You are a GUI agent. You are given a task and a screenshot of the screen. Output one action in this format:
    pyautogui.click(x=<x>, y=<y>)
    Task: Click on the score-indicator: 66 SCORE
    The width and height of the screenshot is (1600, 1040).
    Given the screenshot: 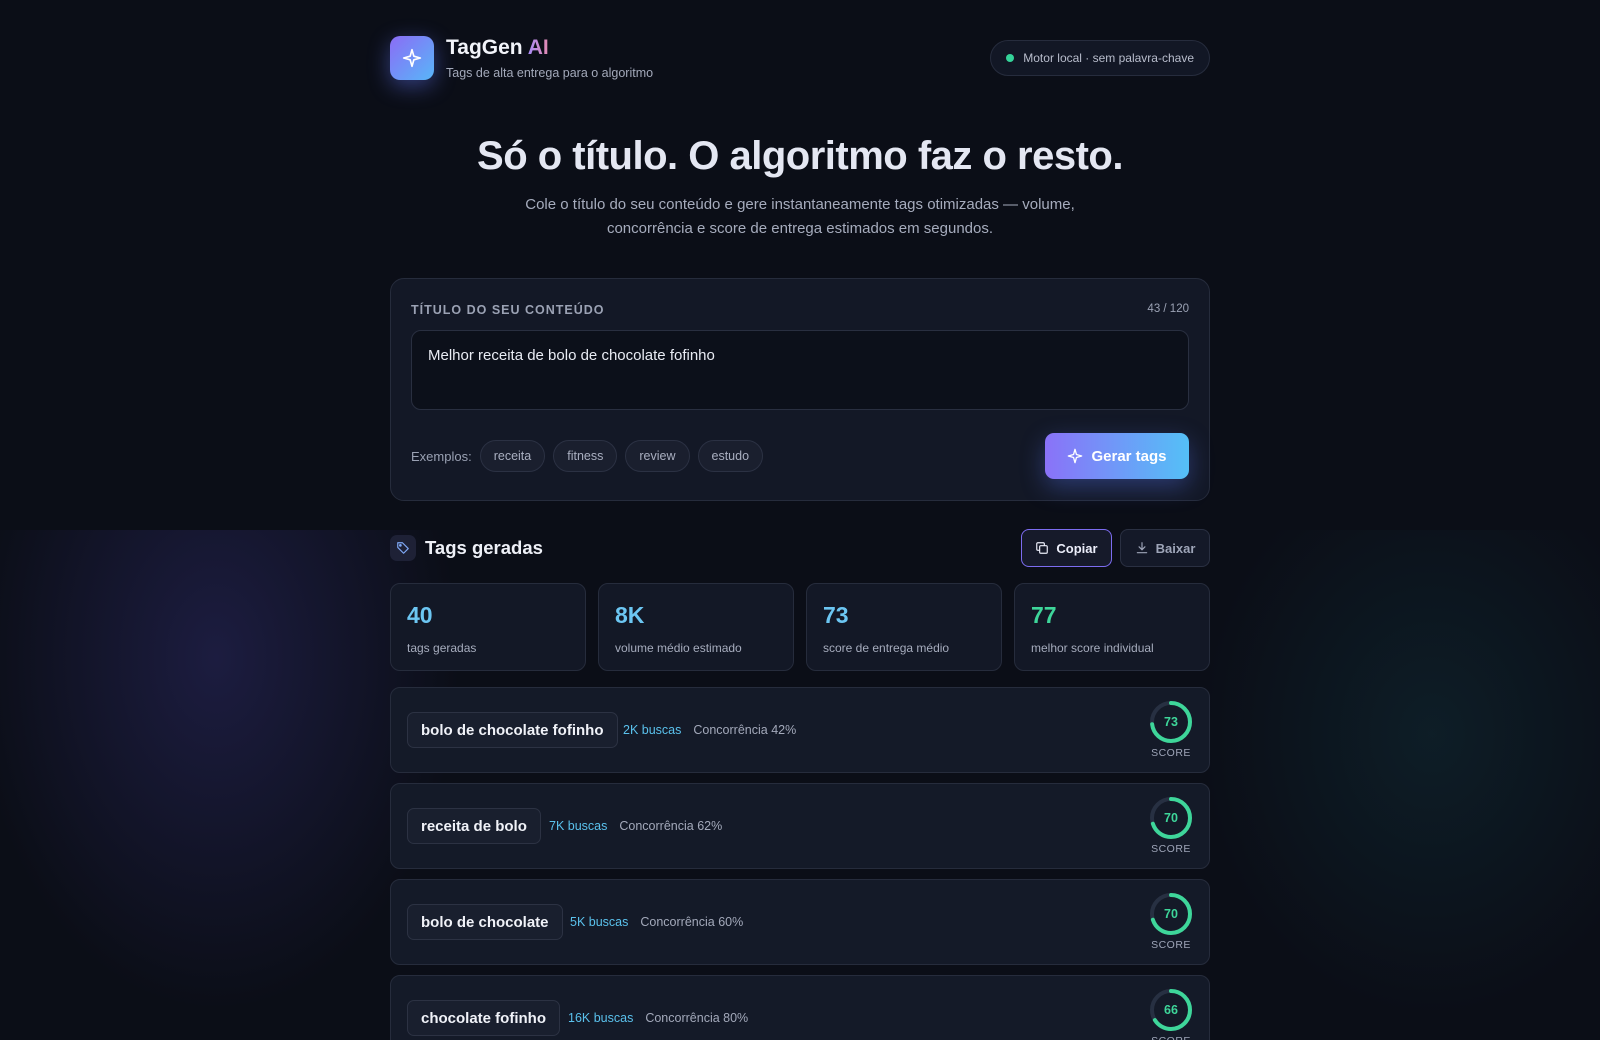 What is the action you would take?
    pyautogui.click(x=1171, y=1014)
    